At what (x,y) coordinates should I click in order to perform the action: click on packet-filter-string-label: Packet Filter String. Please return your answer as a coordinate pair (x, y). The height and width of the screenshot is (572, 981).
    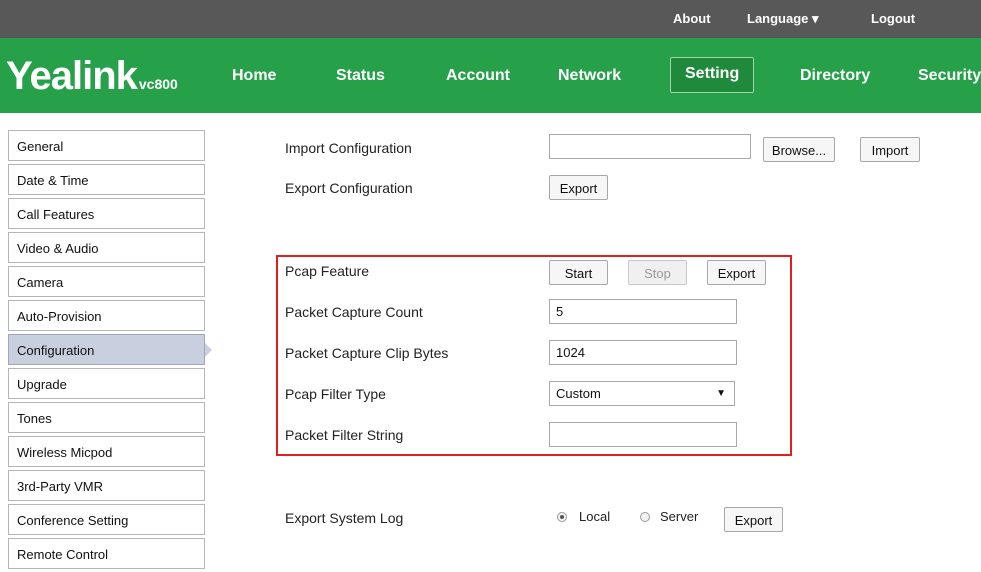
    Looking at the image, I should click on (344, 435).